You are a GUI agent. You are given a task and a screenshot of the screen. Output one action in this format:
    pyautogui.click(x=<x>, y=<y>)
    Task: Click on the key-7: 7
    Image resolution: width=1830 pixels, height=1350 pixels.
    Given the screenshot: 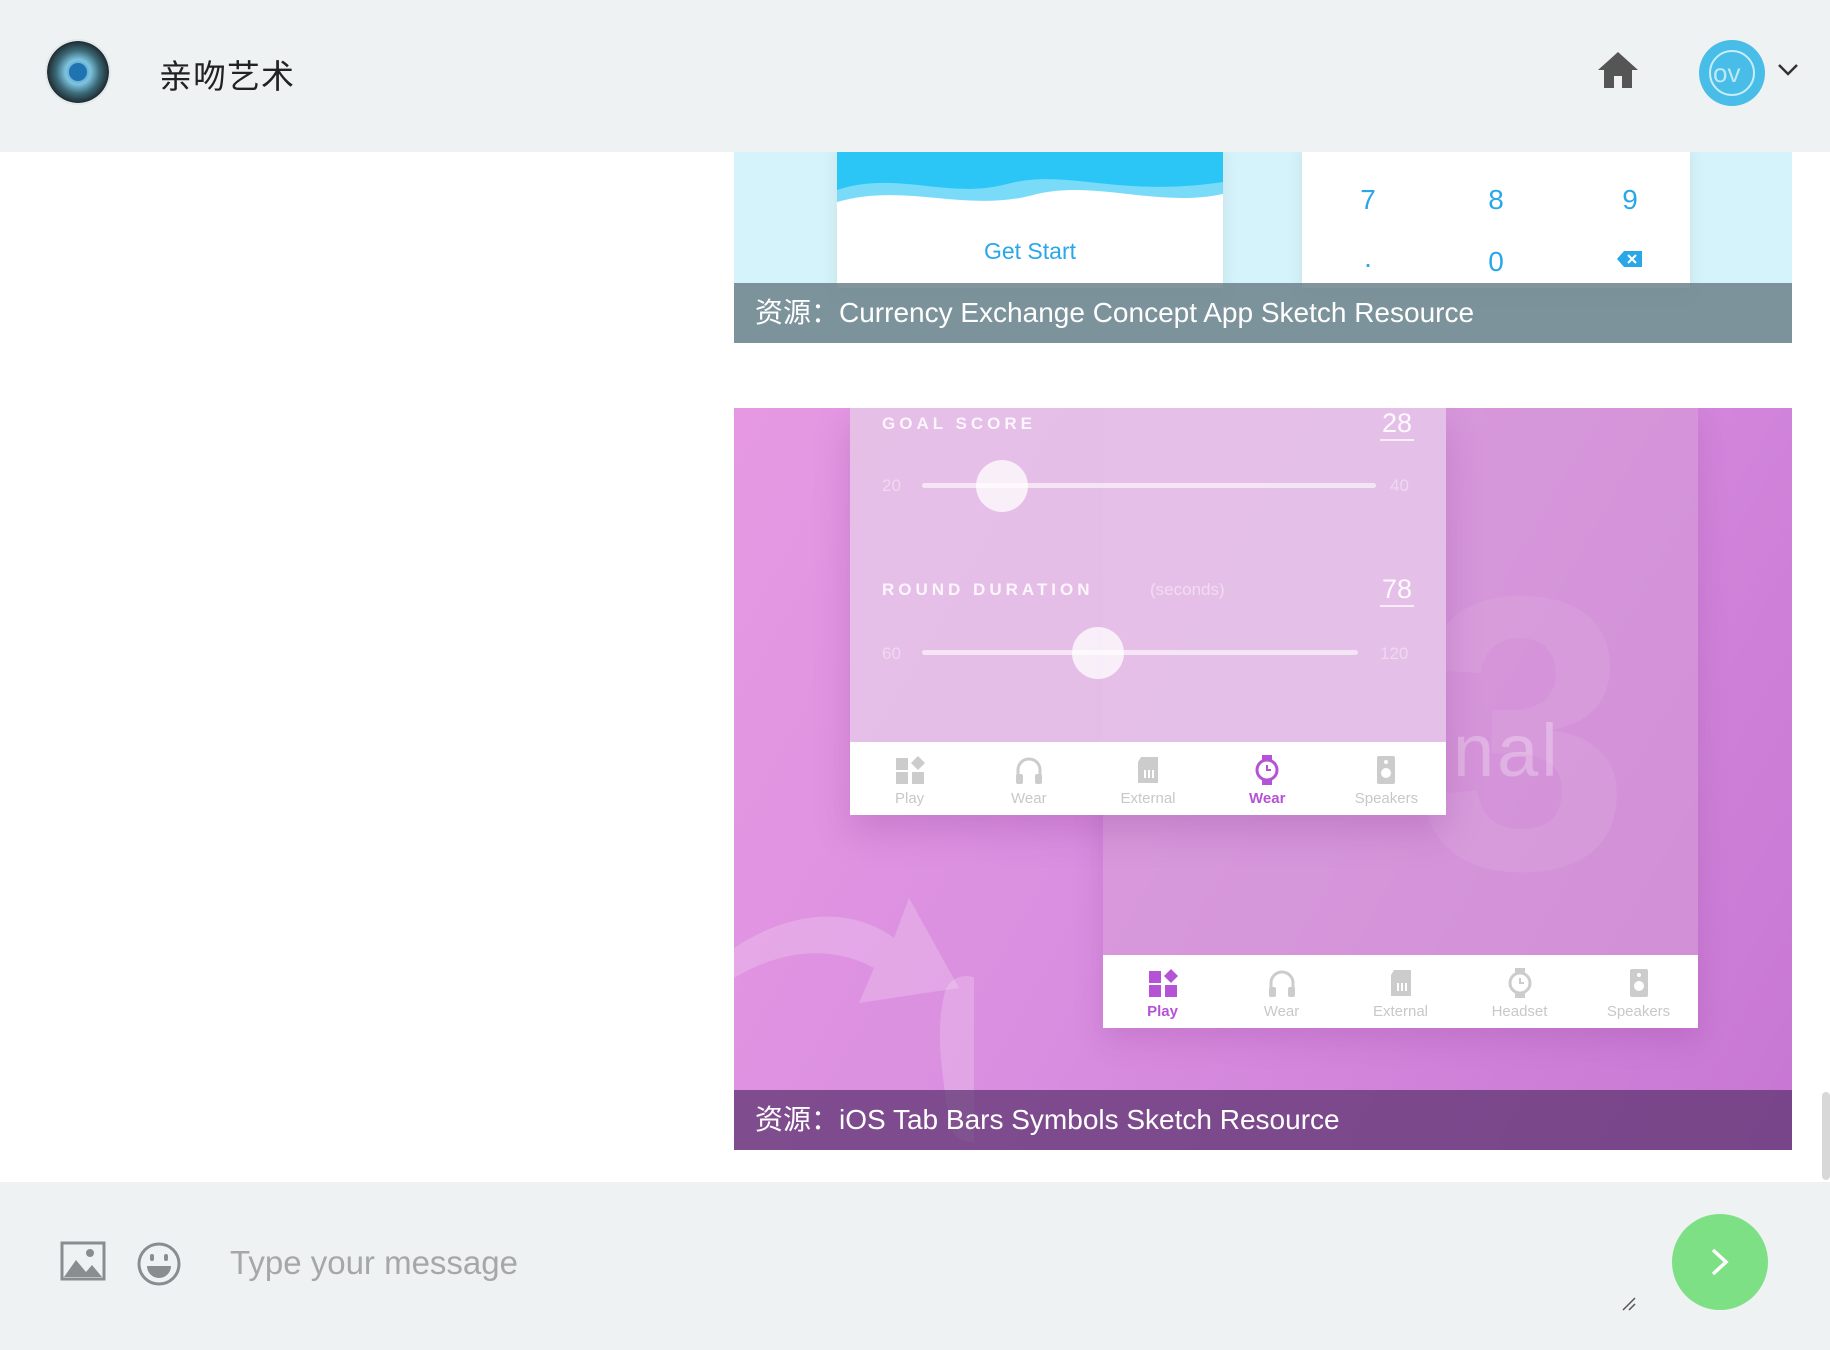 What is the action you would take?
    pyautogui.click(x=1368, y=199)
    